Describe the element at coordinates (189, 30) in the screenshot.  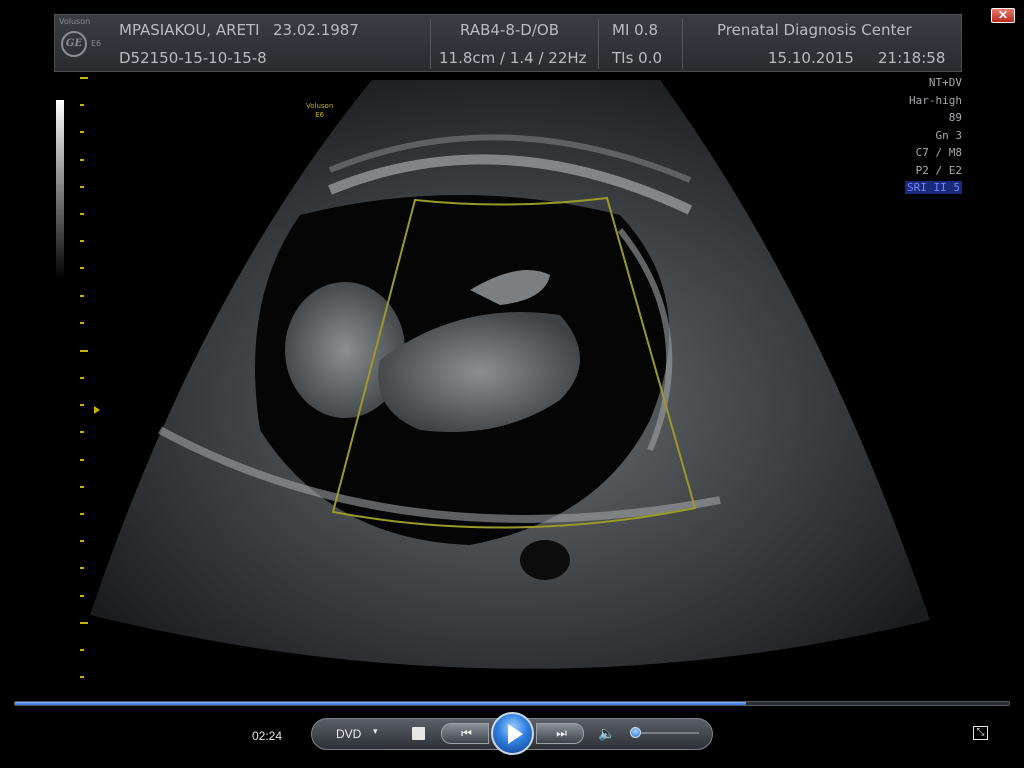
I see `patient-name: MPASIAKOU, ARETI` at that location.